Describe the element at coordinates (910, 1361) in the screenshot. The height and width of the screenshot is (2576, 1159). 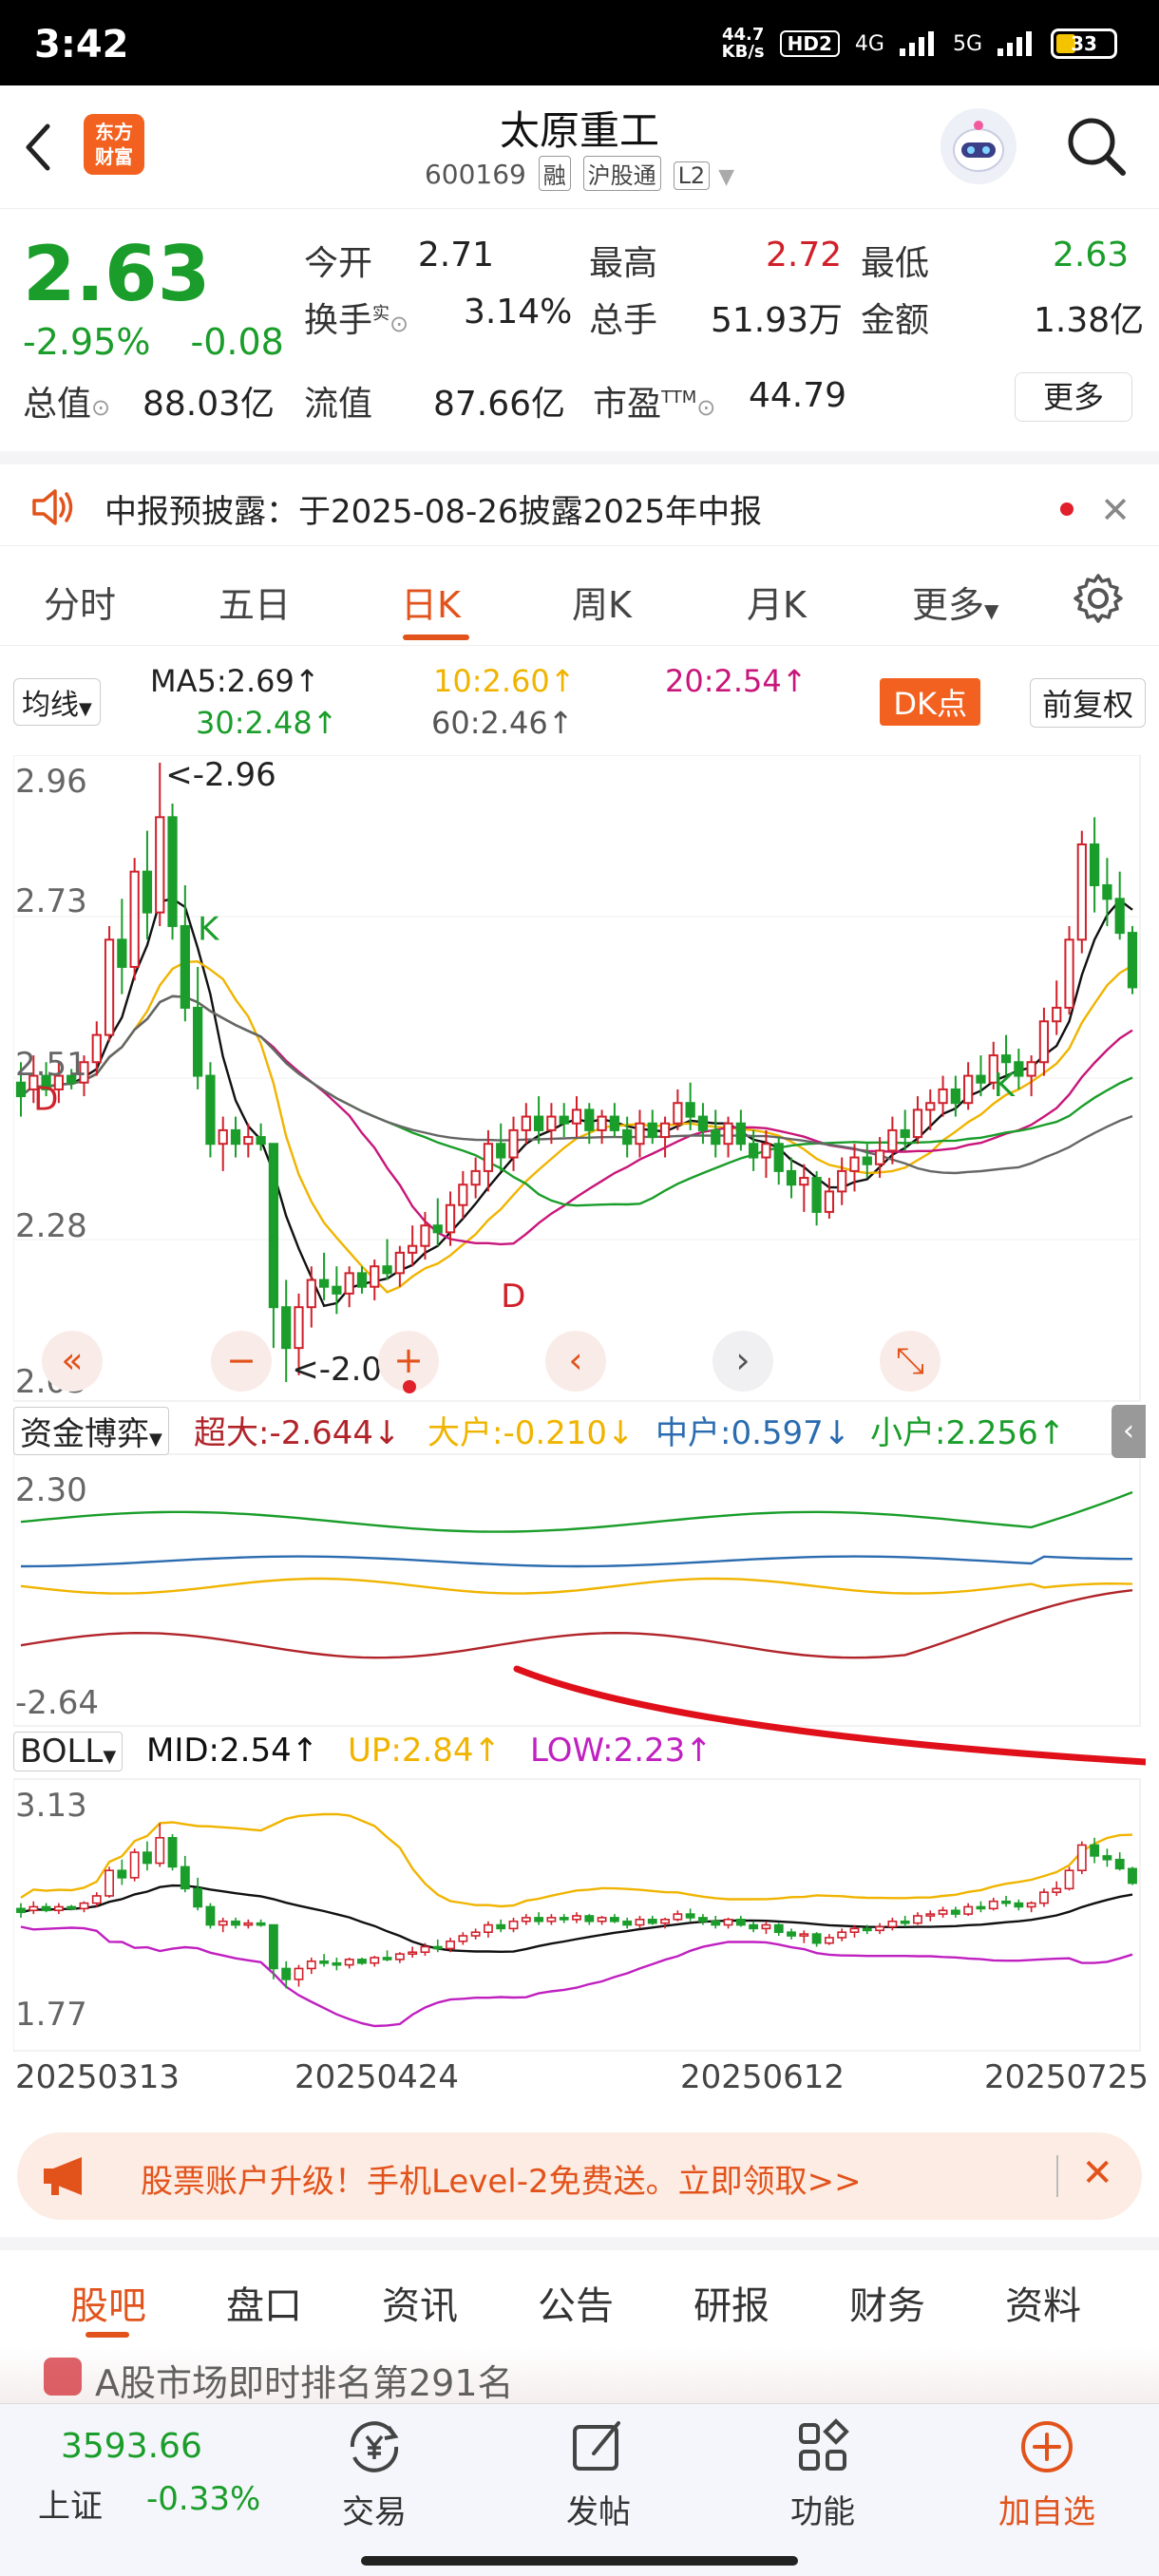
I see `fullscreen-icon: ⤡` at that location.